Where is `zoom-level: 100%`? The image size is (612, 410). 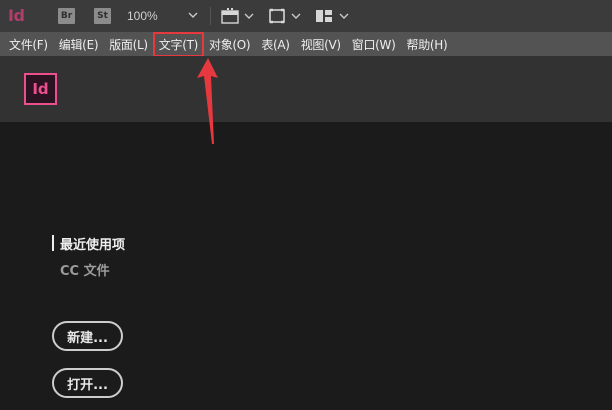 zoom-level: 100% is located at coordinates (142, 16).